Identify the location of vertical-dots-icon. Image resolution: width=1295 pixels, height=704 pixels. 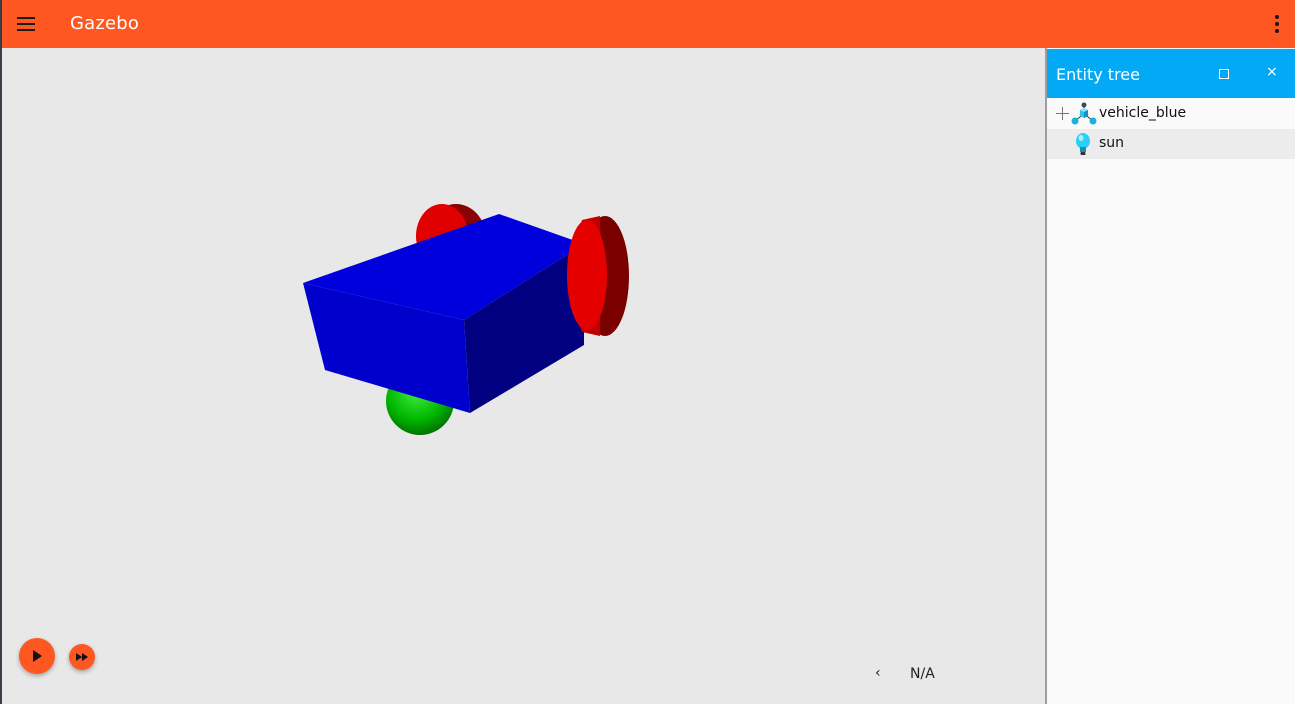
(1277, 24).